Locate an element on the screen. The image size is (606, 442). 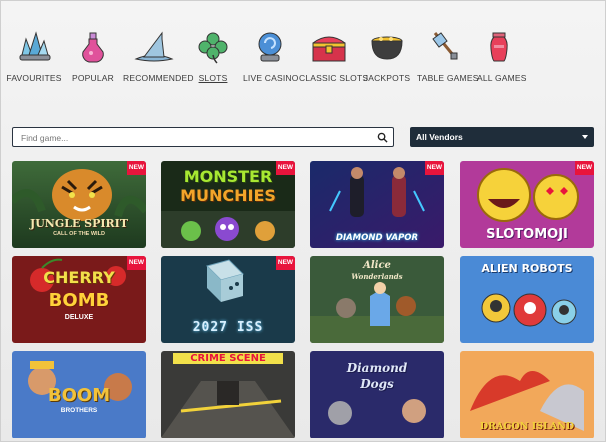
category-live-casino: LIVE CASINO is located at coordinates (271, 59).